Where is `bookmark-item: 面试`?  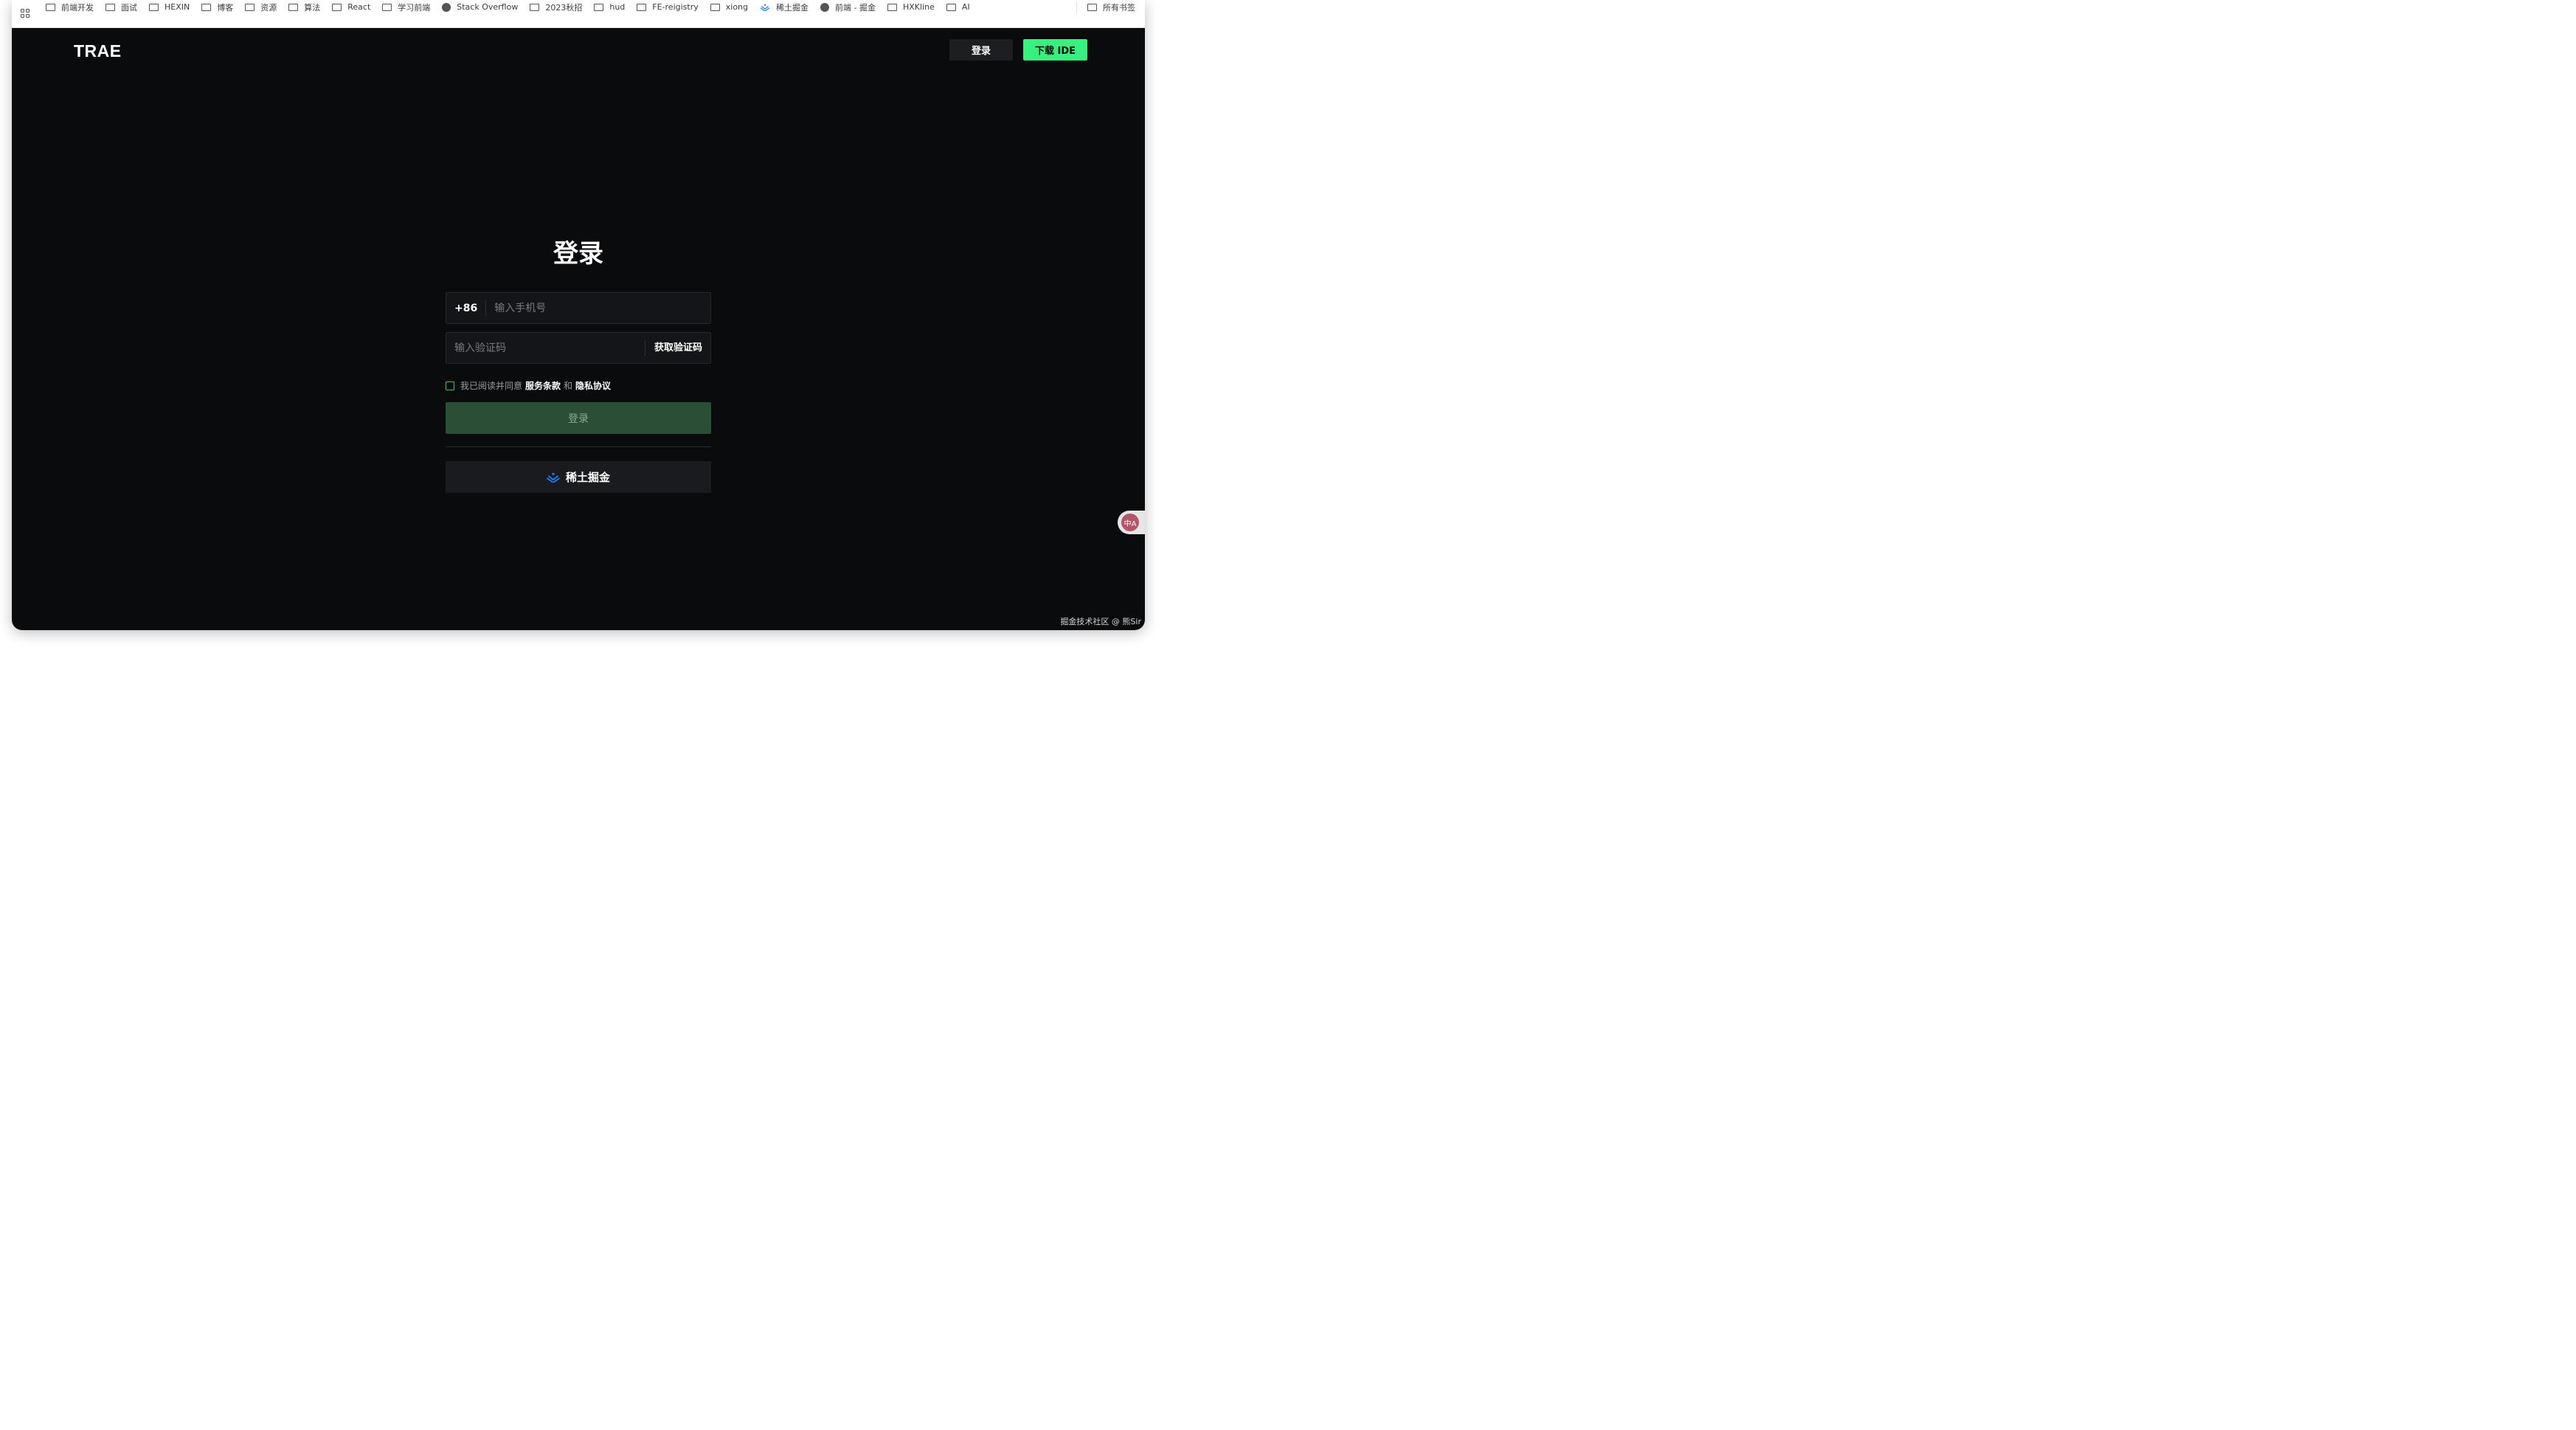
bookmark-item: 面试 is located at coordinates (121, 10).